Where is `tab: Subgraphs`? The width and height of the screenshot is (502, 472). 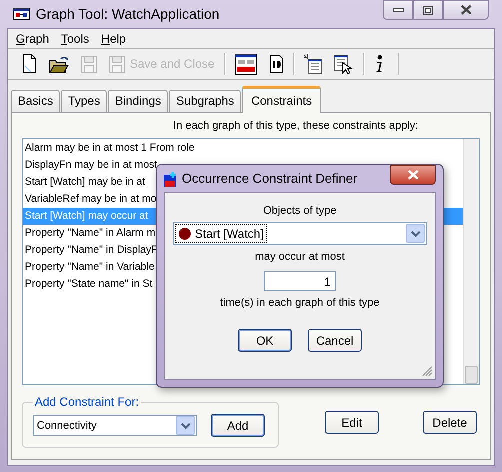
tab: Subgraphs is located at coordinates (205, 101).